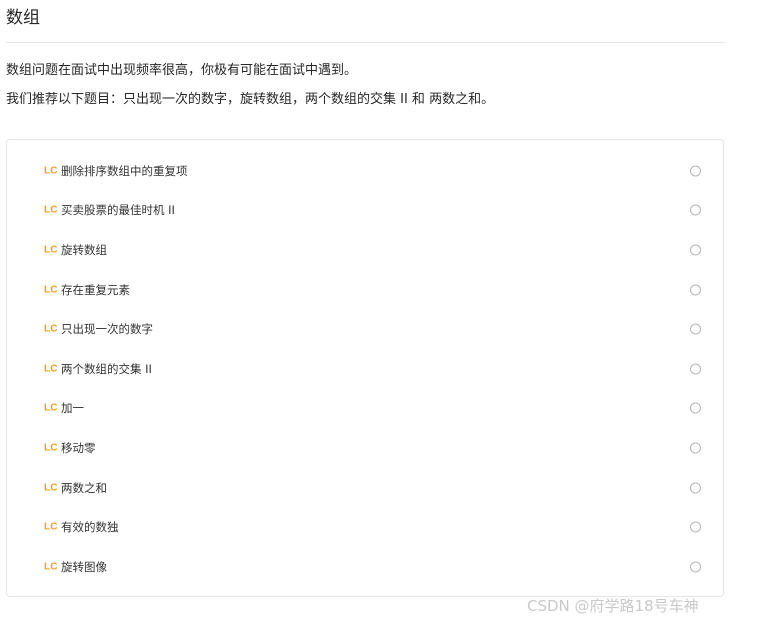  Describe the element at coordinates (78, 448) in the screenshot. I see `problem-title-link: 移动零` at that location.